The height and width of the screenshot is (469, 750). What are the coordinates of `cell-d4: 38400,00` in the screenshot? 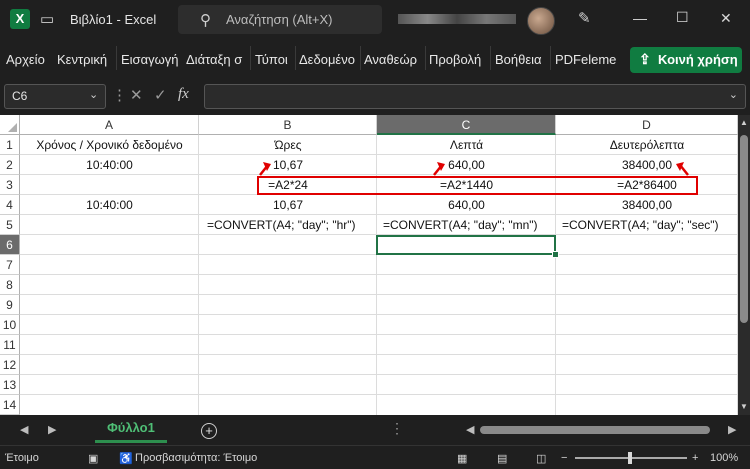 It's located at (647, 205).